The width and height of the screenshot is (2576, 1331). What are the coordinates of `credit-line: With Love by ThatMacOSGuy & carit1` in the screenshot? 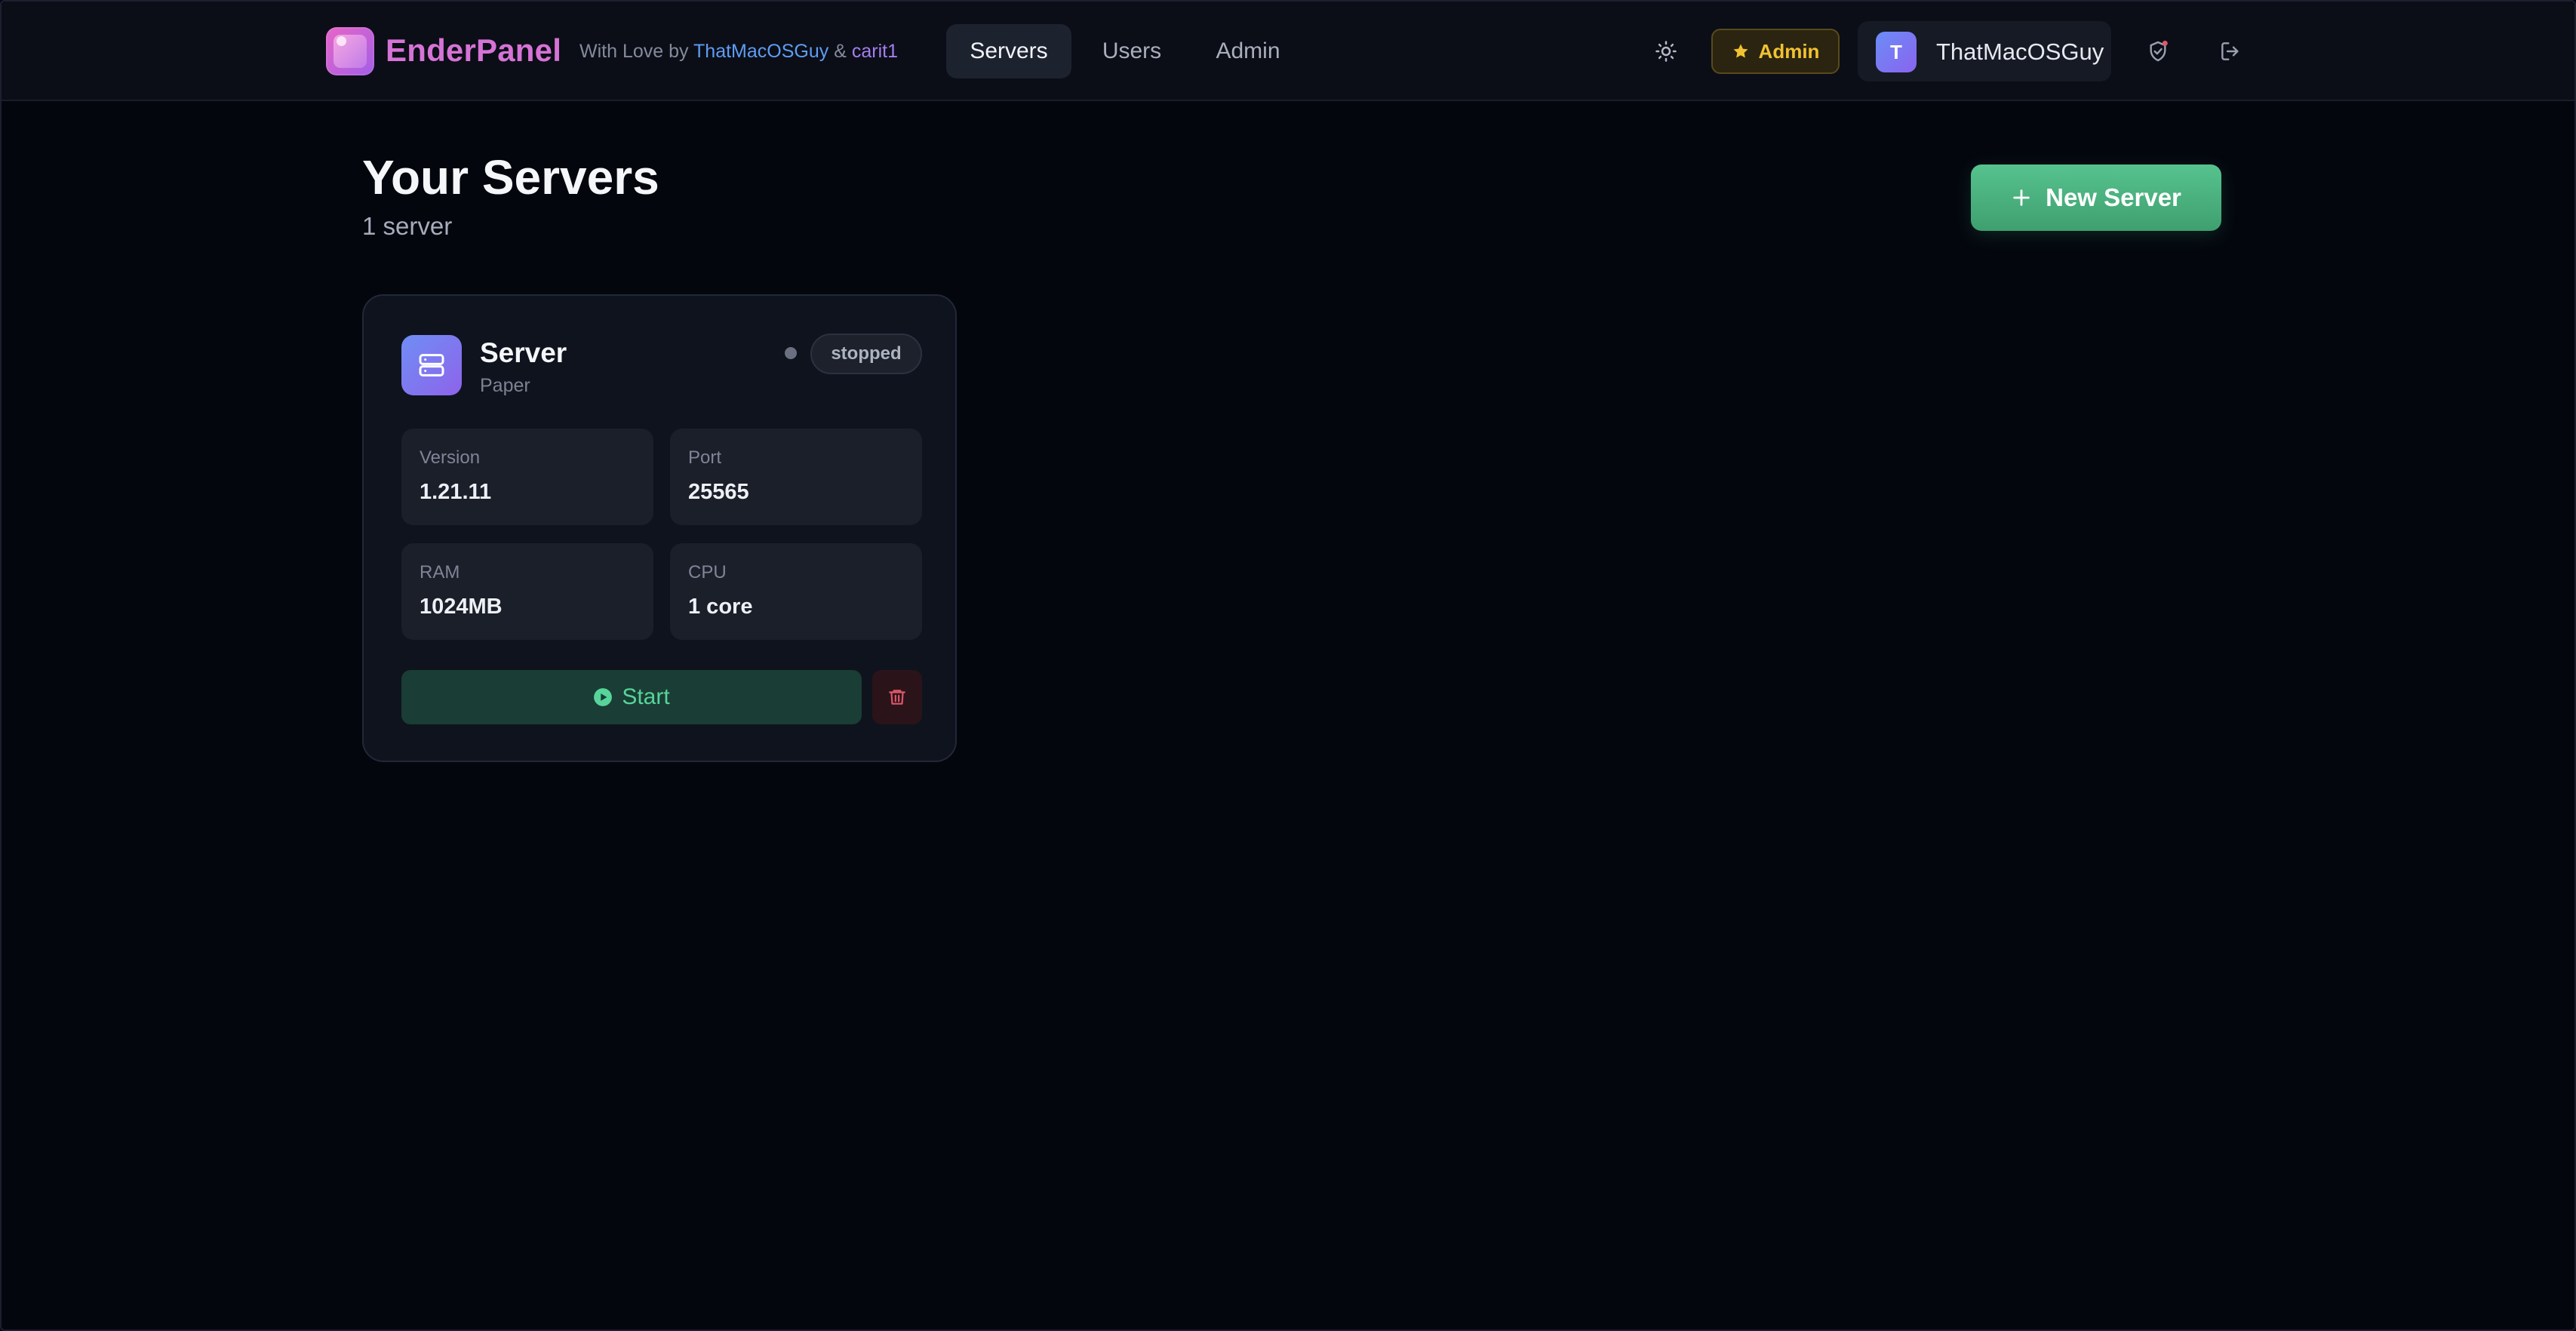 It's located at (738, 51).